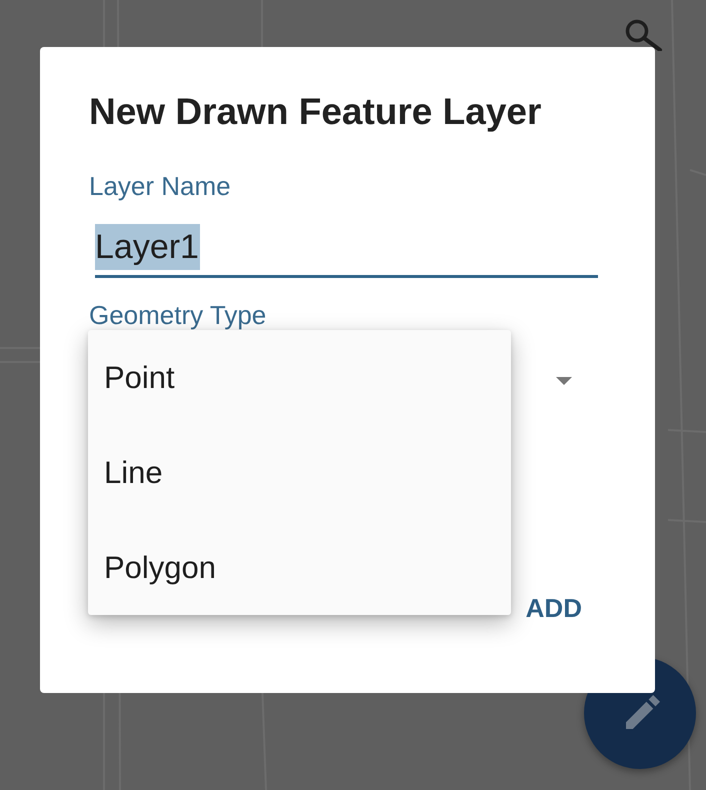 This screenshot has width=706, height=790. Describe the element at coordinates (315, 112) in the screenshot. I see `dialog-title: New Drawn Feature Layer` at that location.